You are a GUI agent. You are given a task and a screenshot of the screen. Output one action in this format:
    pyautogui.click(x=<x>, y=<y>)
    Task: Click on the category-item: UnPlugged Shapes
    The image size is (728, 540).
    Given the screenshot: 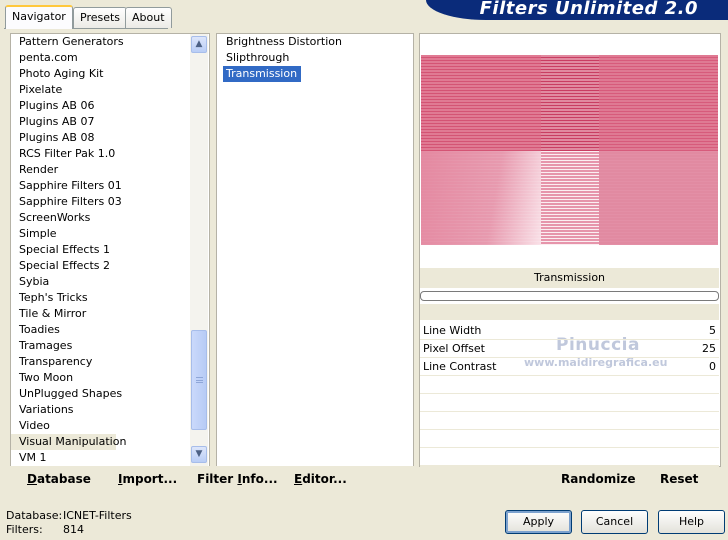 What is the action you would take?
    pyautogui.click(x=110, y=394)
    